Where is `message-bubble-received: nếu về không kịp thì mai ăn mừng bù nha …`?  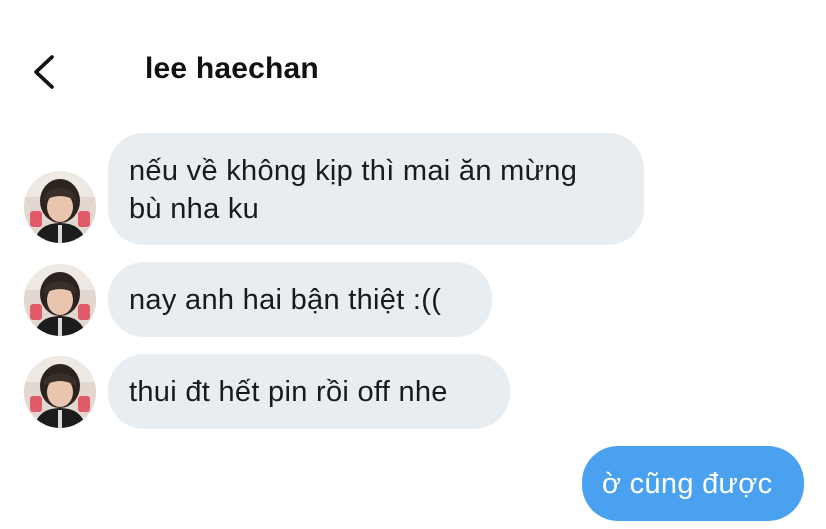
message-bubble-received: nếu về không kịp thì mai ăn mừng bù nha … is located at coordinates (376, 189).